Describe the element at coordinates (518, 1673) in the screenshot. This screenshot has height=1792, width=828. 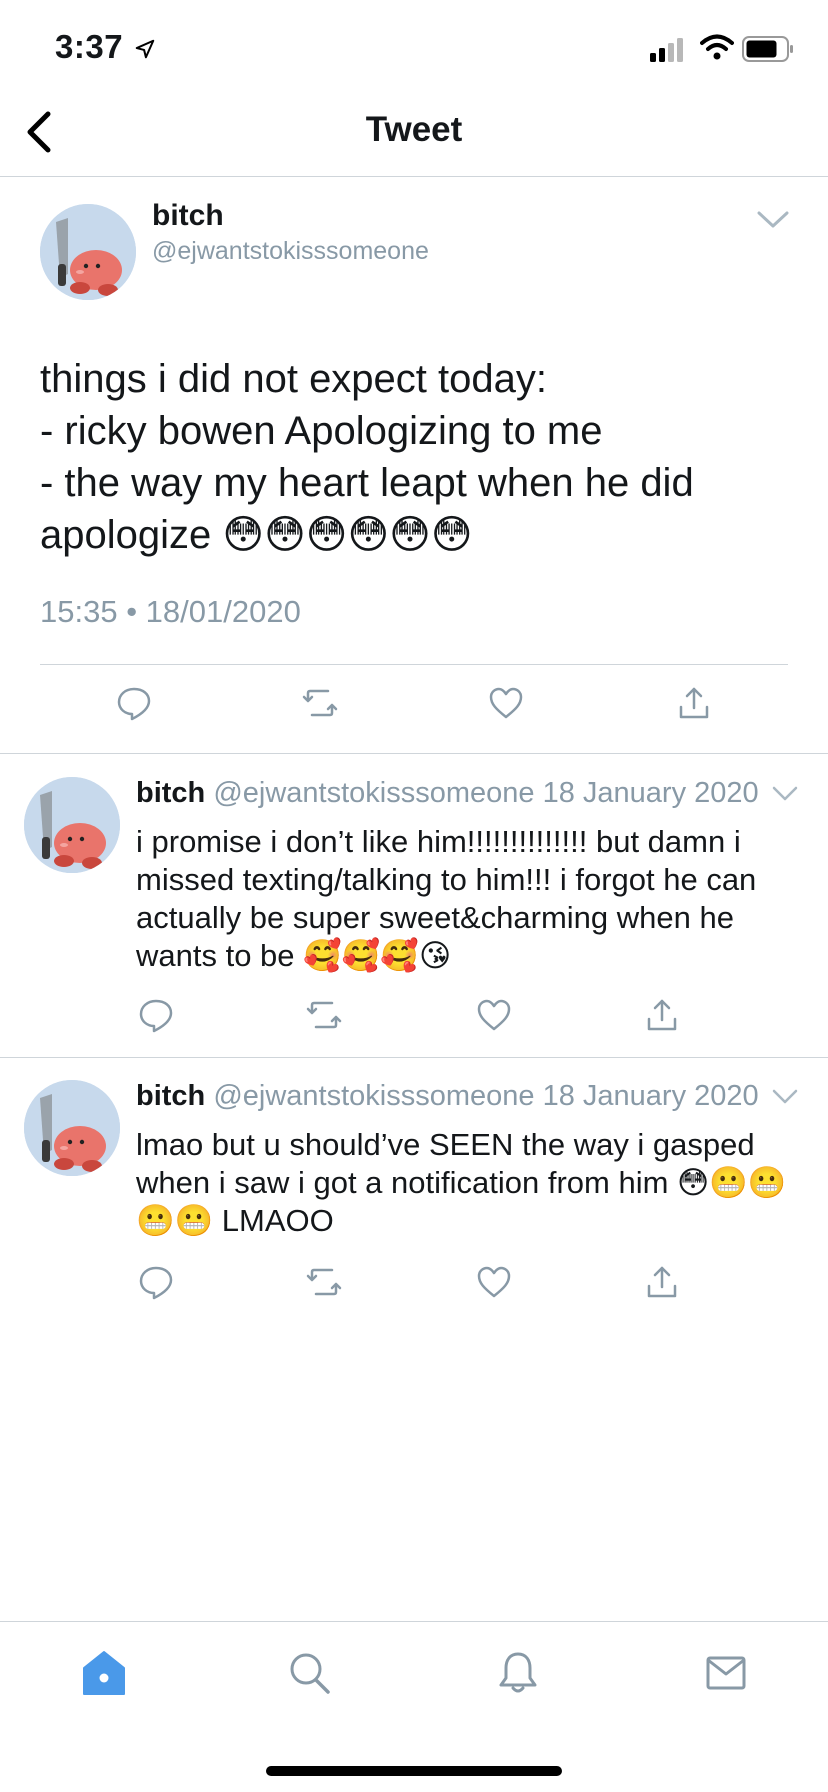
I see `notifications-icon` at that location.